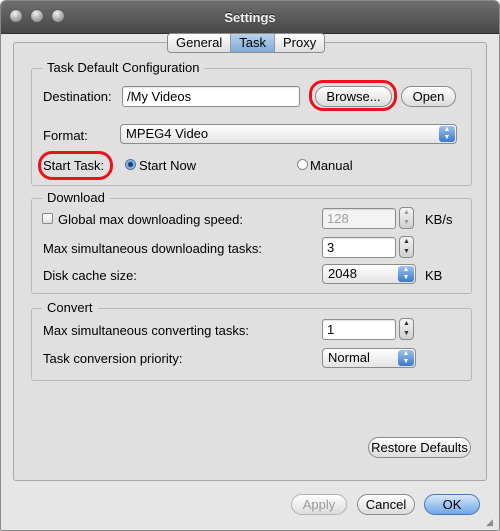 The height and width of the screenshot is (531, 500). I want to click on open-button: Open, so click(428, 96).